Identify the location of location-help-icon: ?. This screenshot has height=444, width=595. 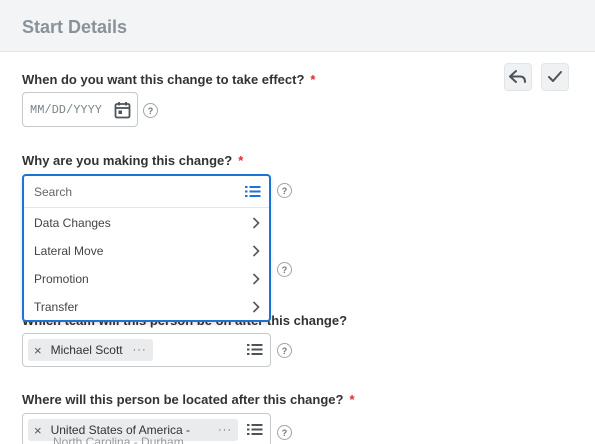
(284, 432).